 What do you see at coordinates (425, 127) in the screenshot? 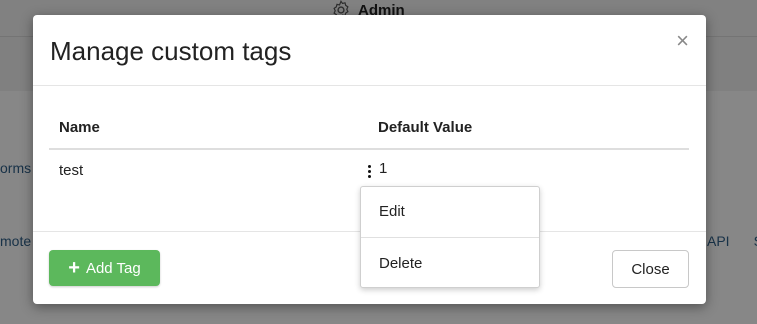
I see `column-header-default-value: Default Value` at bounding box center [425, 127].